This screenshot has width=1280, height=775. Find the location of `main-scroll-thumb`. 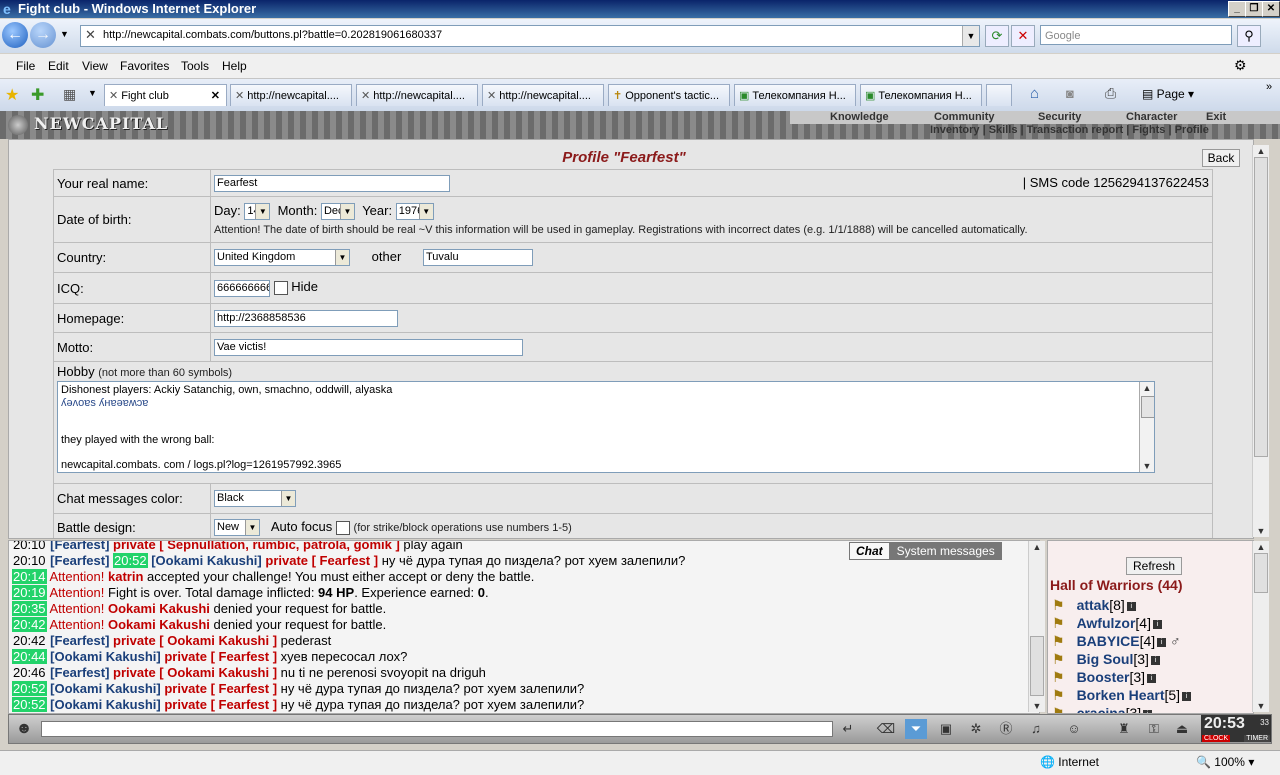

main-scroll-thumb is located at coordinates (1261, 307).